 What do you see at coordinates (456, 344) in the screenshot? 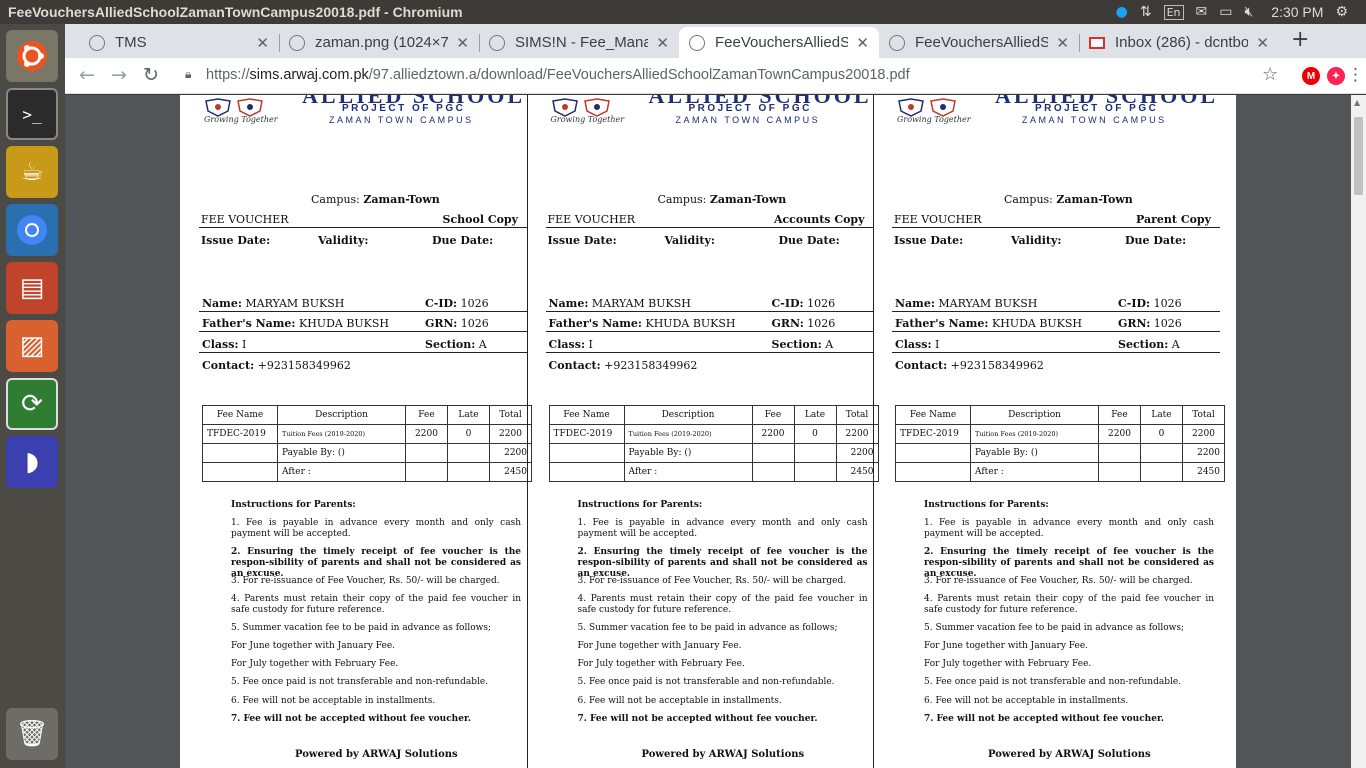
I see `student-section: Section: A` at bounding box center [456, 344].